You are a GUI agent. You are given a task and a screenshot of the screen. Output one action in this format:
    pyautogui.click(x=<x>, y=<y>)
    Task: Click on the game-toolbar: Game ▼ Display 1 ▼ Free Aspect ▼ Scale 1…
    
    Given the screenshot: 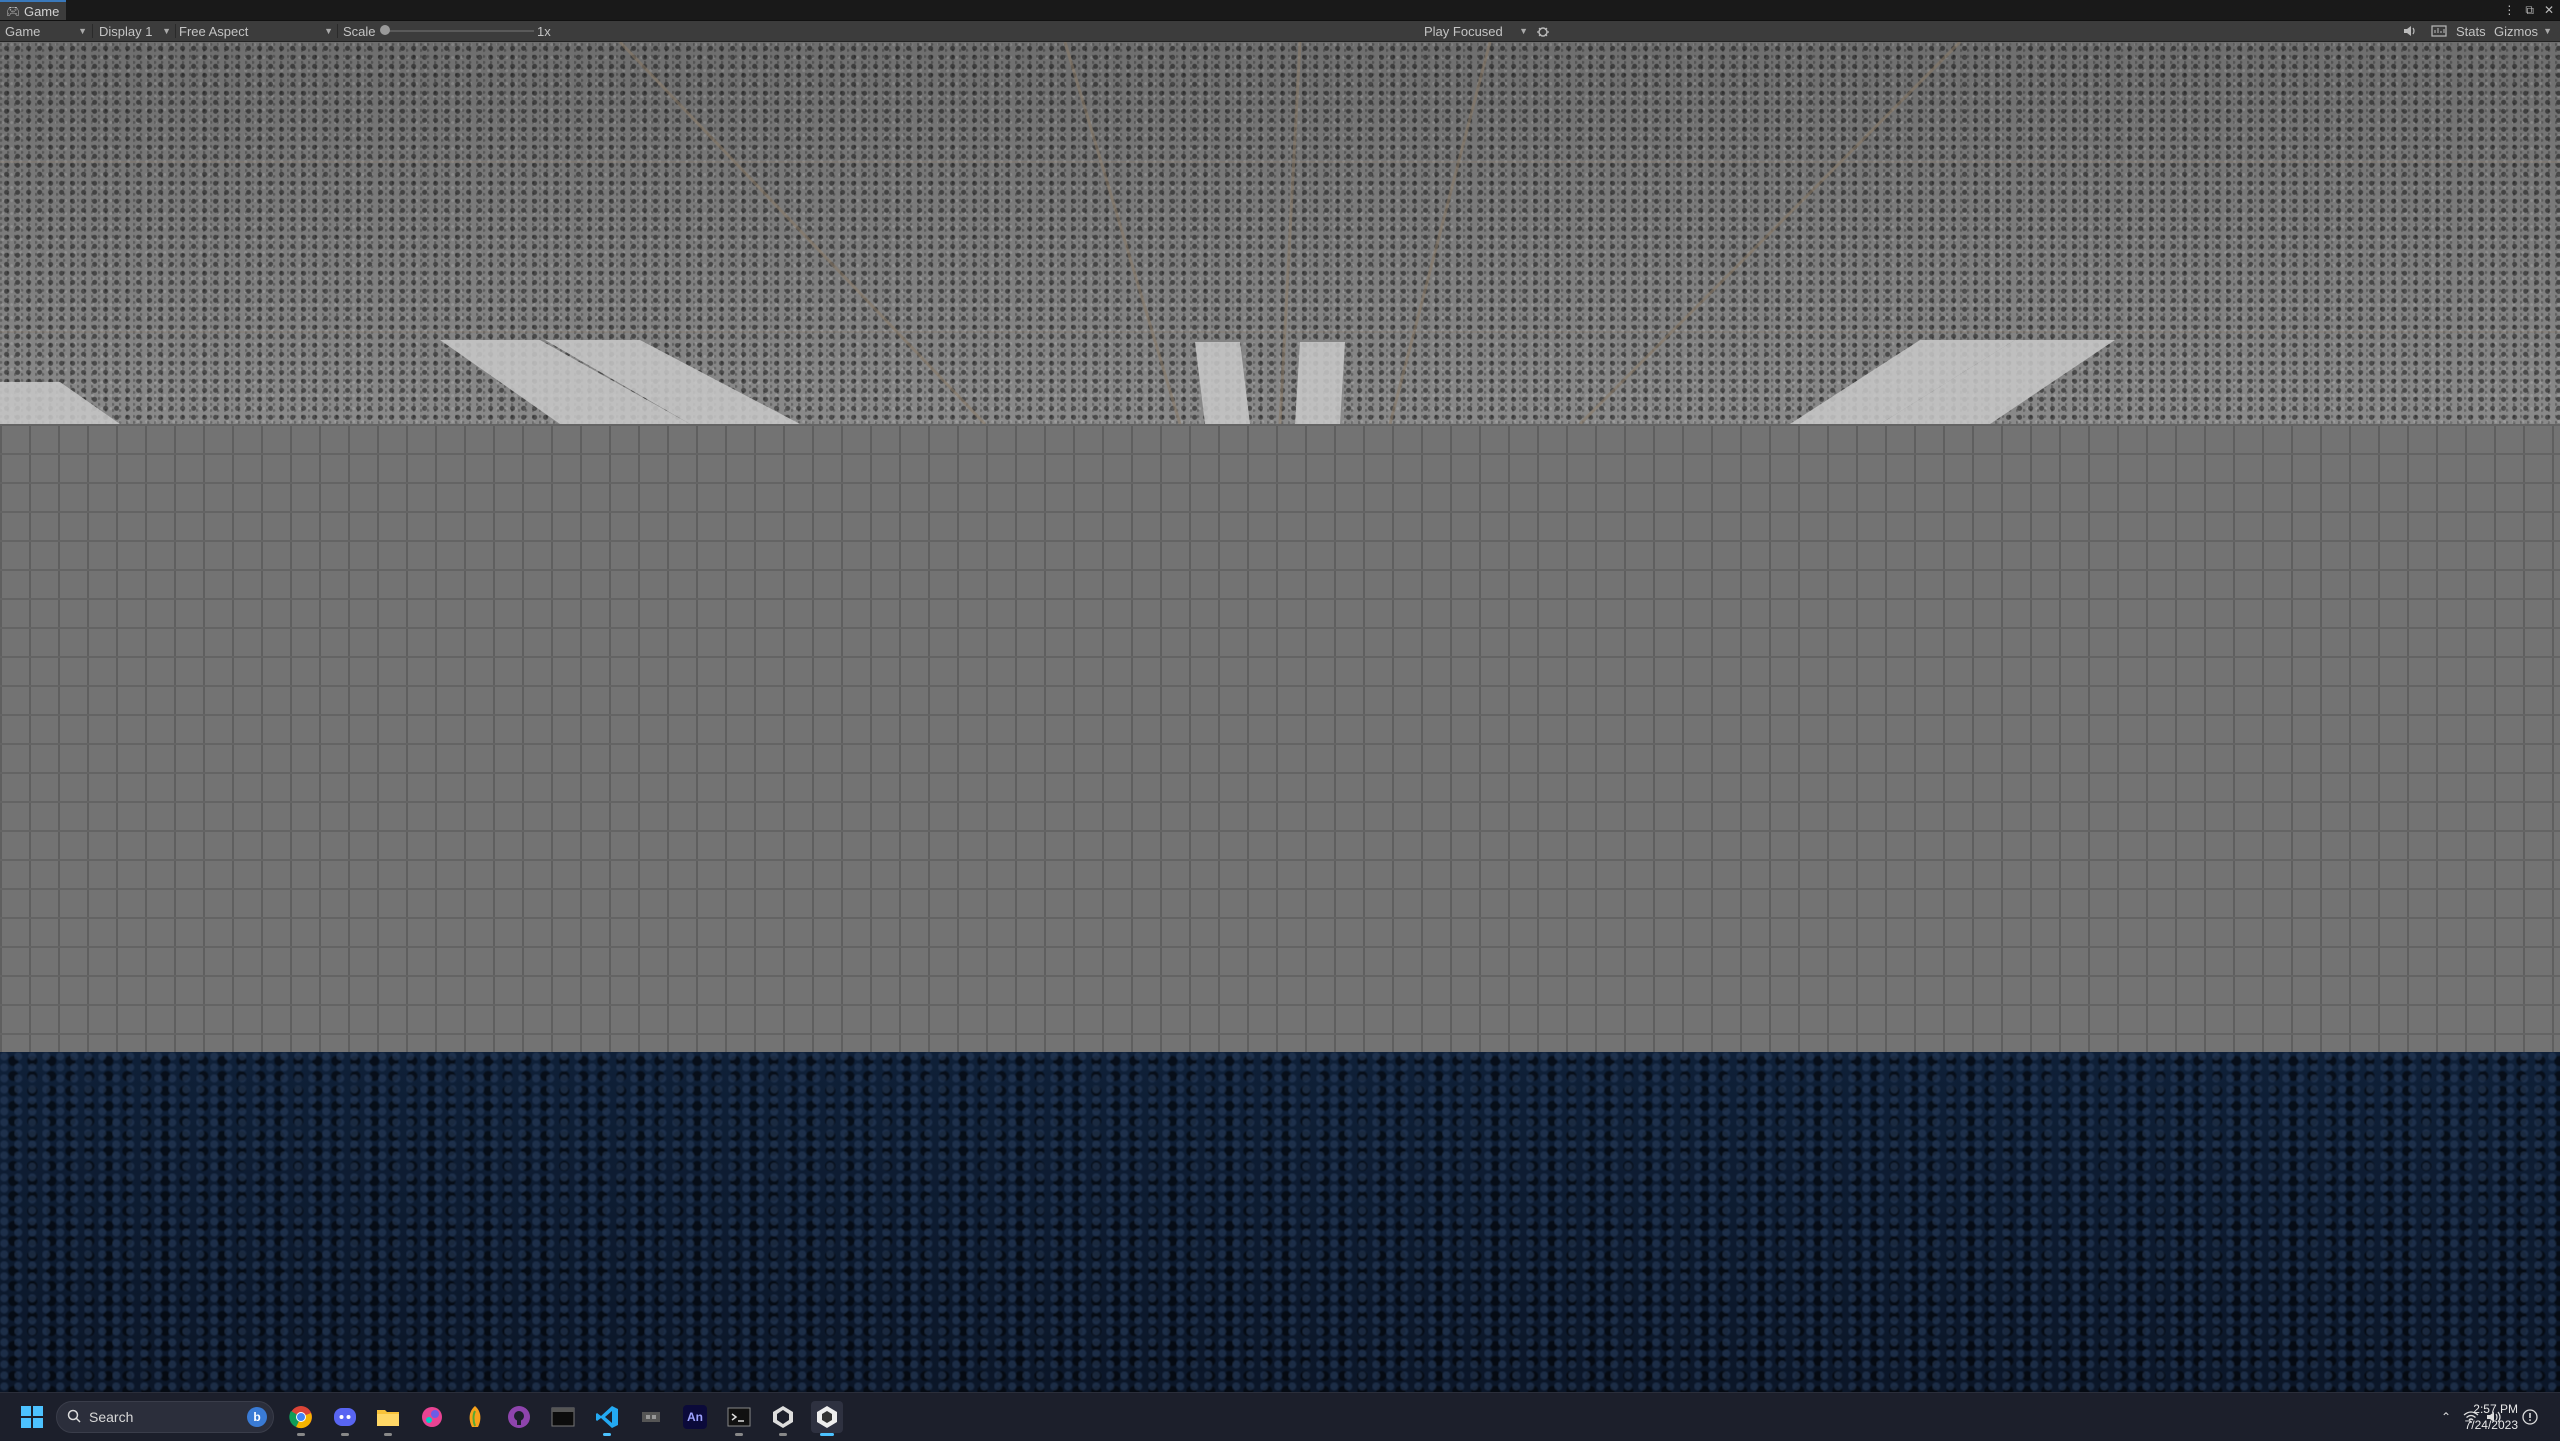 What is the action you would take?
    pyautogui.click(x=1280, y=31)
    